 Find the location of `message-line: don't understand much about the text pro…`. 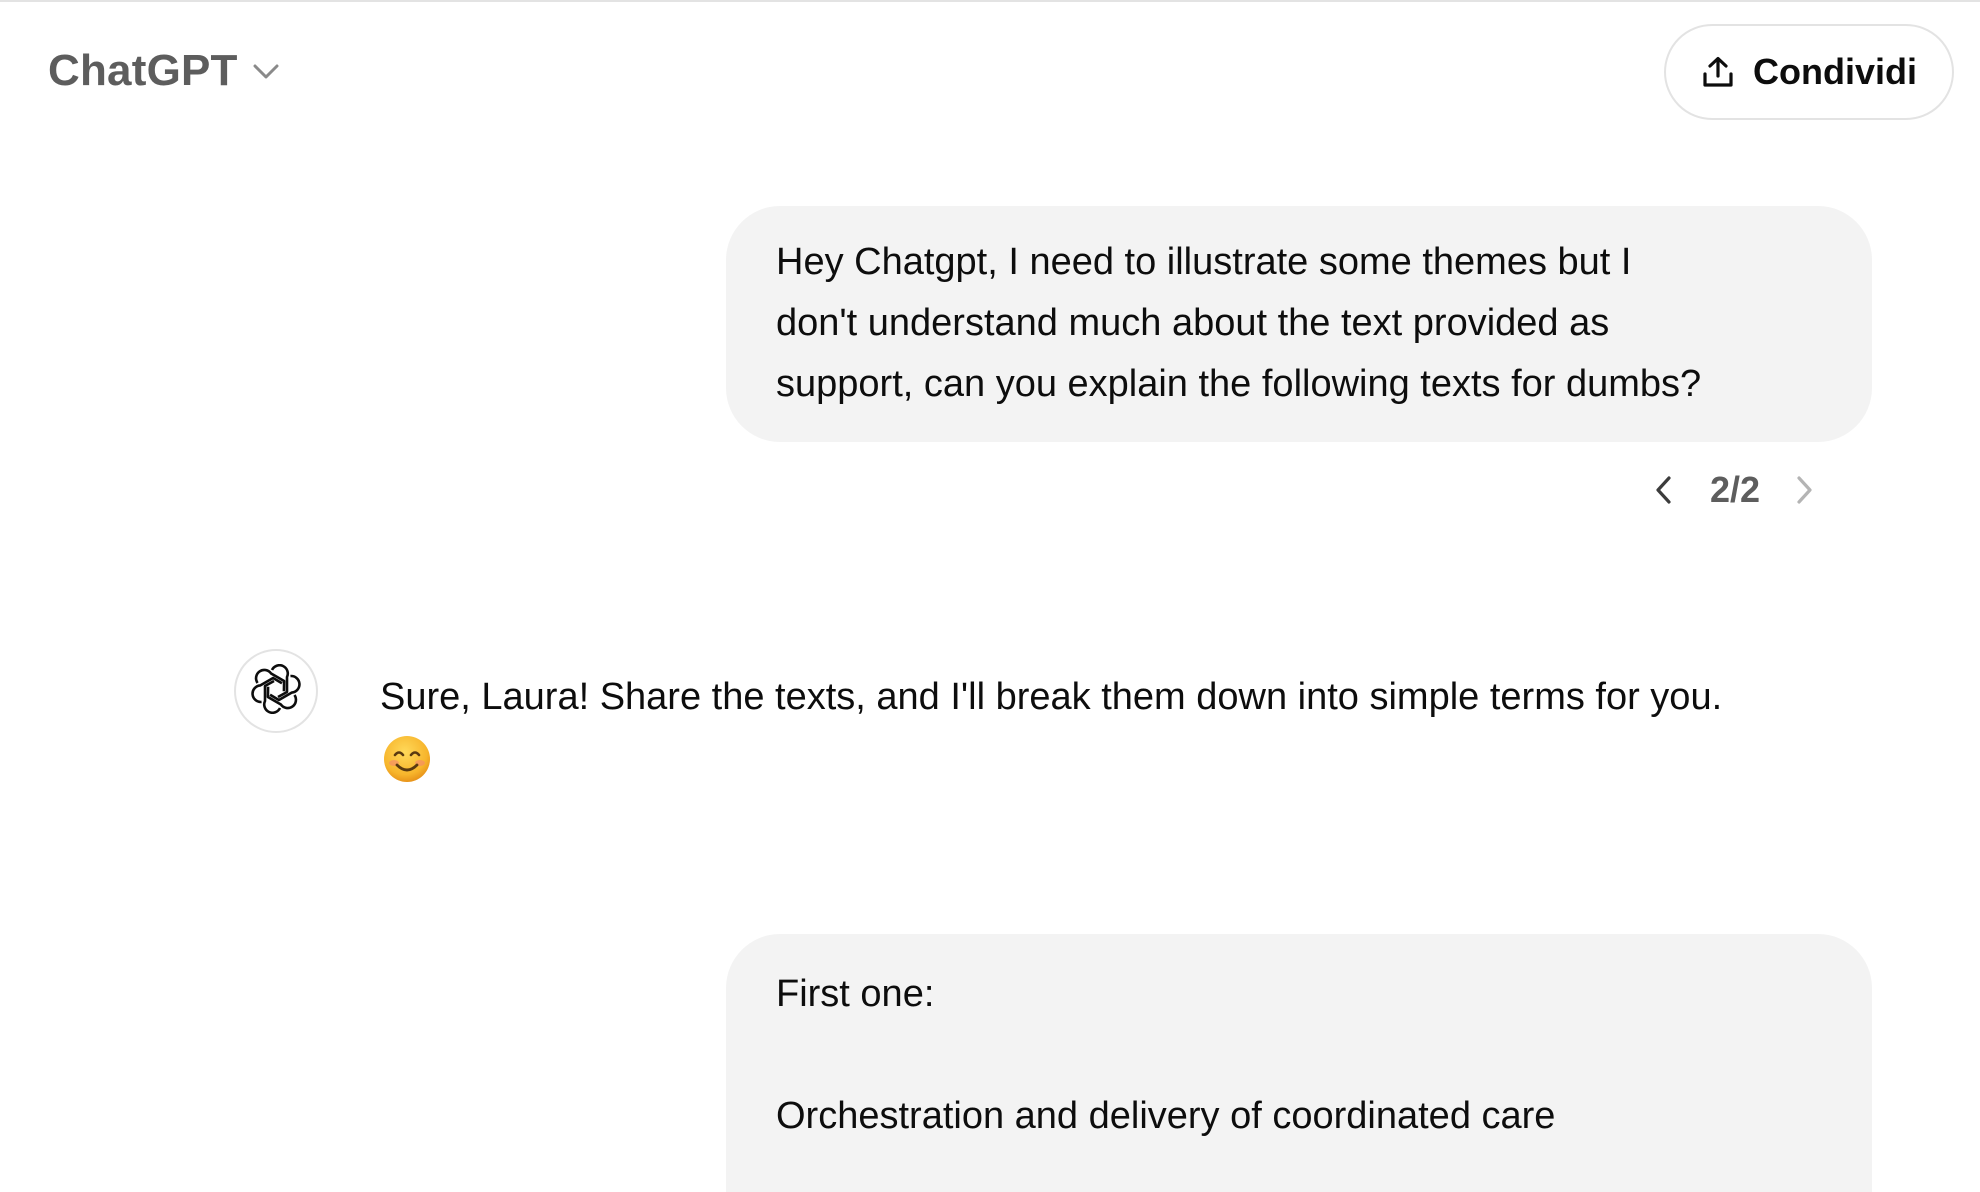

message-line: don't understand much about the text pro… is located at coordinates (1193, 323).